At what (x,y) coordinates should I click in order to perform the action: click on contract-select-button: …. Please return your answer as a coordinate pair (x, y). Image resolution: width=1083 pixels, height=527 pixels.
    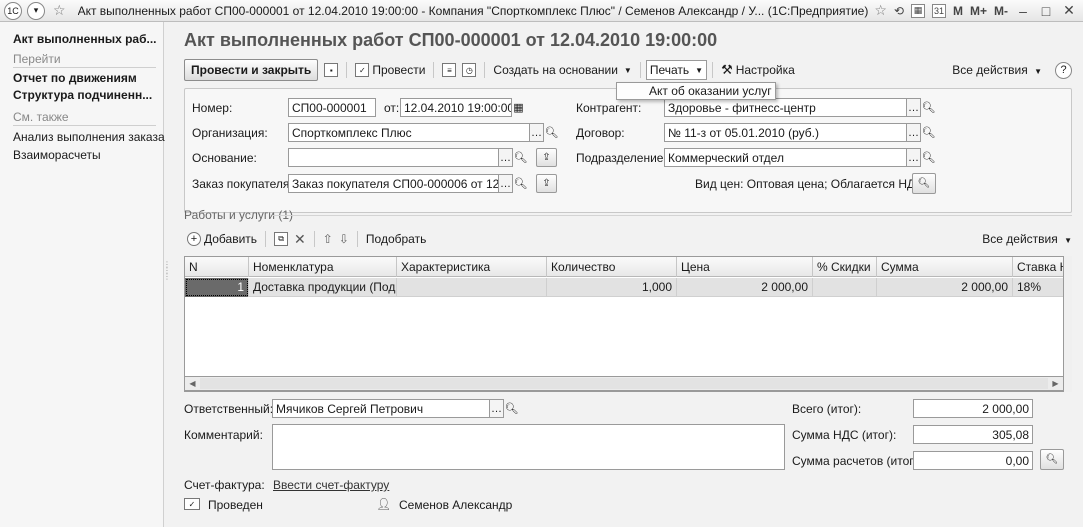
    Looking at the image, I should click on (913, 132).